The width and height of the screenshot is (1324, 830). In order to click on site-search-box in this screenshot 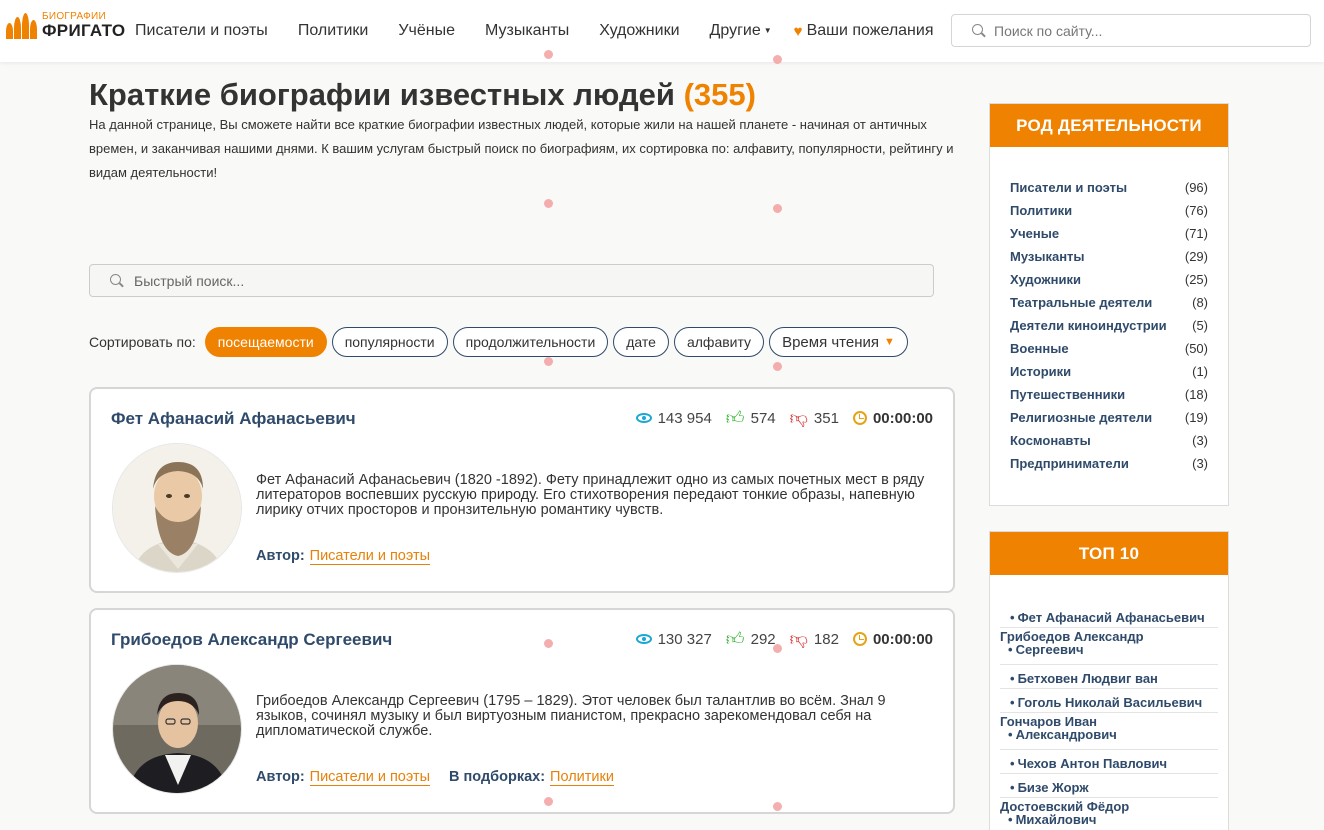, I will do `click(1131, 30)`.